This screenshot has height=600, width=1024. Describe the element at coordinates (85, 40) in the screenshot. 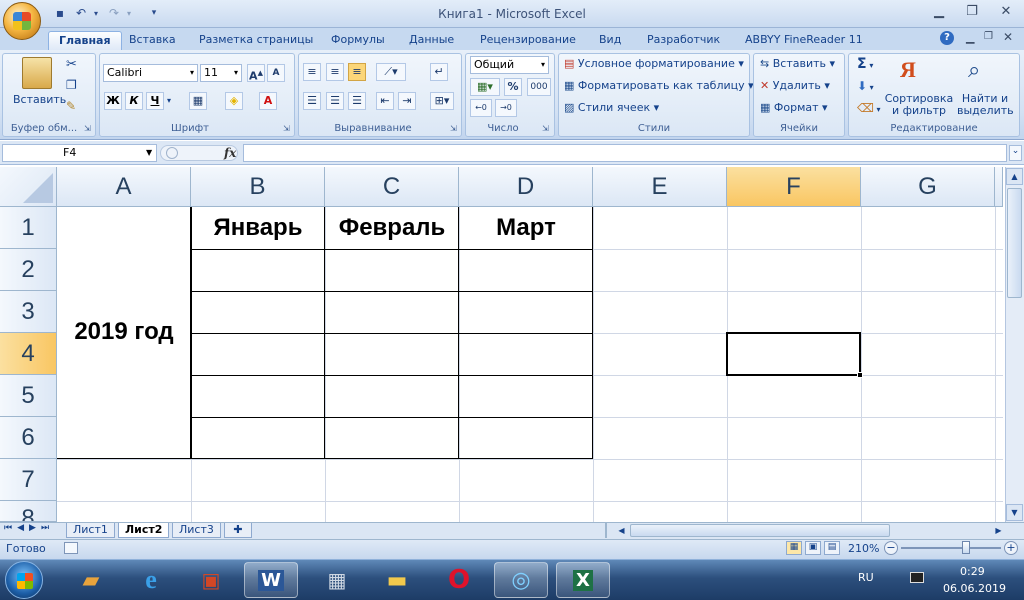

I see `tab-home: Главная` at that location.